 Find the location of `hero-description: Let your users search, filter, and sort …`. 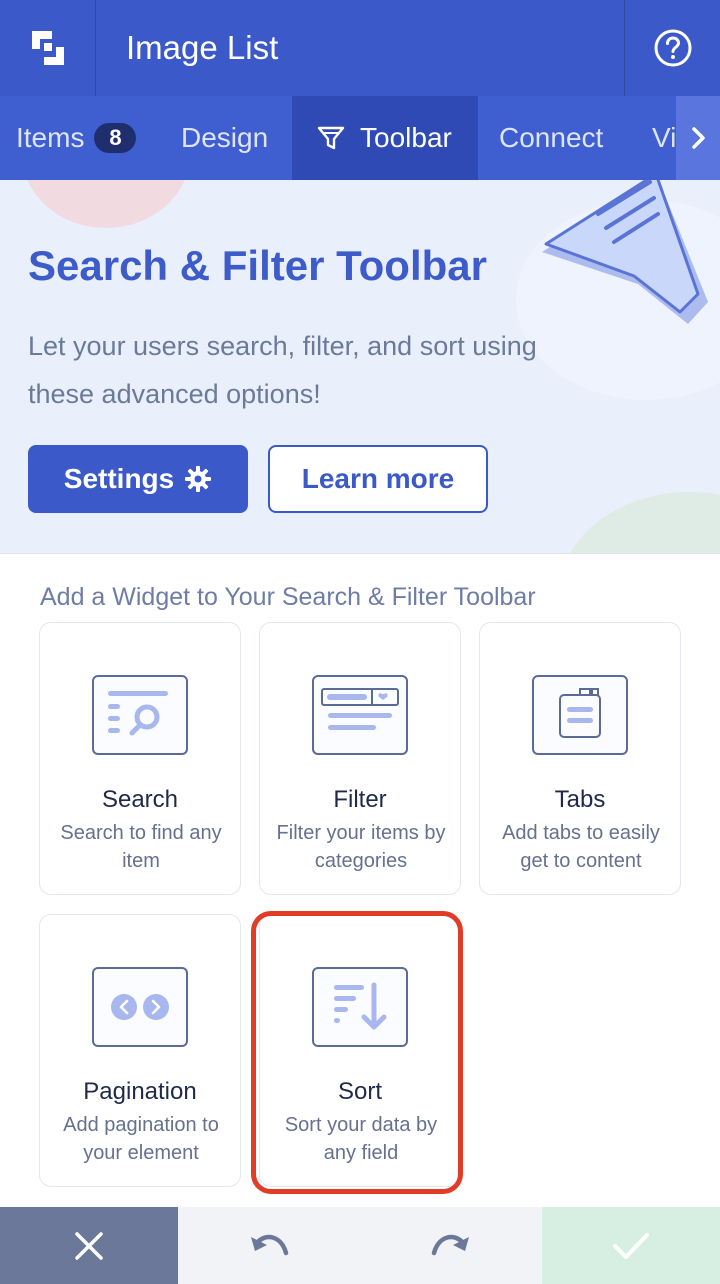

hero-description: Let your users search, filter, and sort … is located at coordinates (282, 370).